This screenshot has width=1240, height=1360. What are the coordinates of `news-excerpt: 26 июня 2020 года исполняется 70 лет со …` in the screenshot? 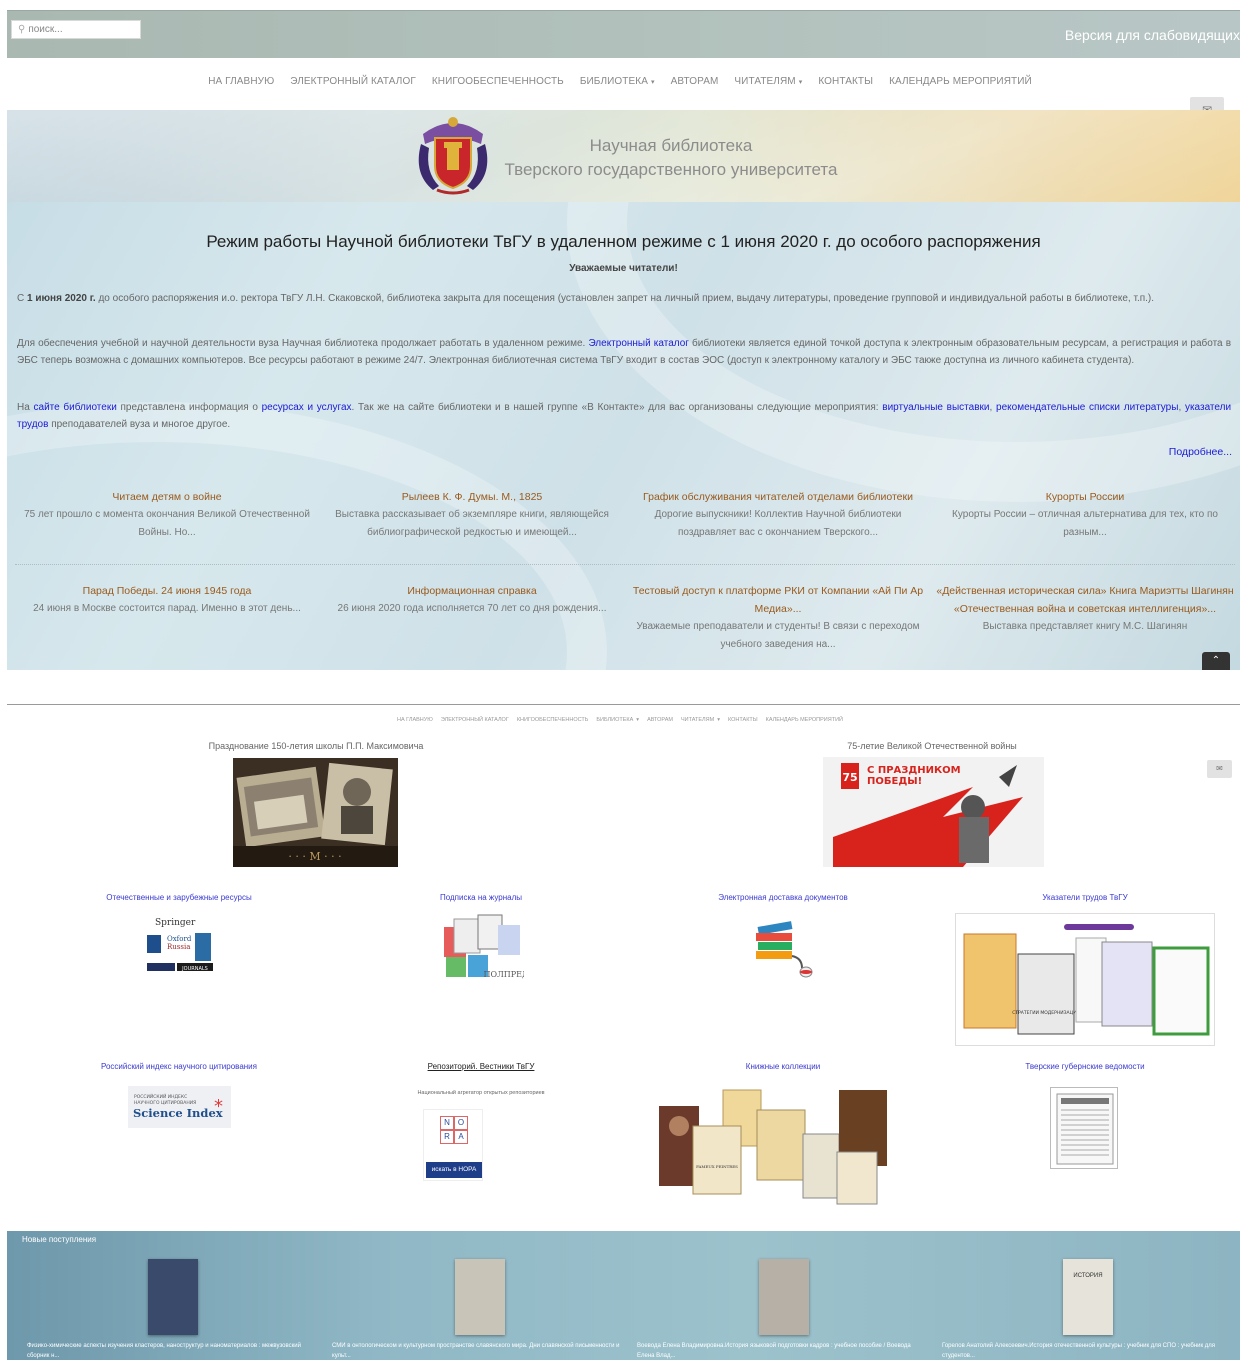 It's located at (472, 608).